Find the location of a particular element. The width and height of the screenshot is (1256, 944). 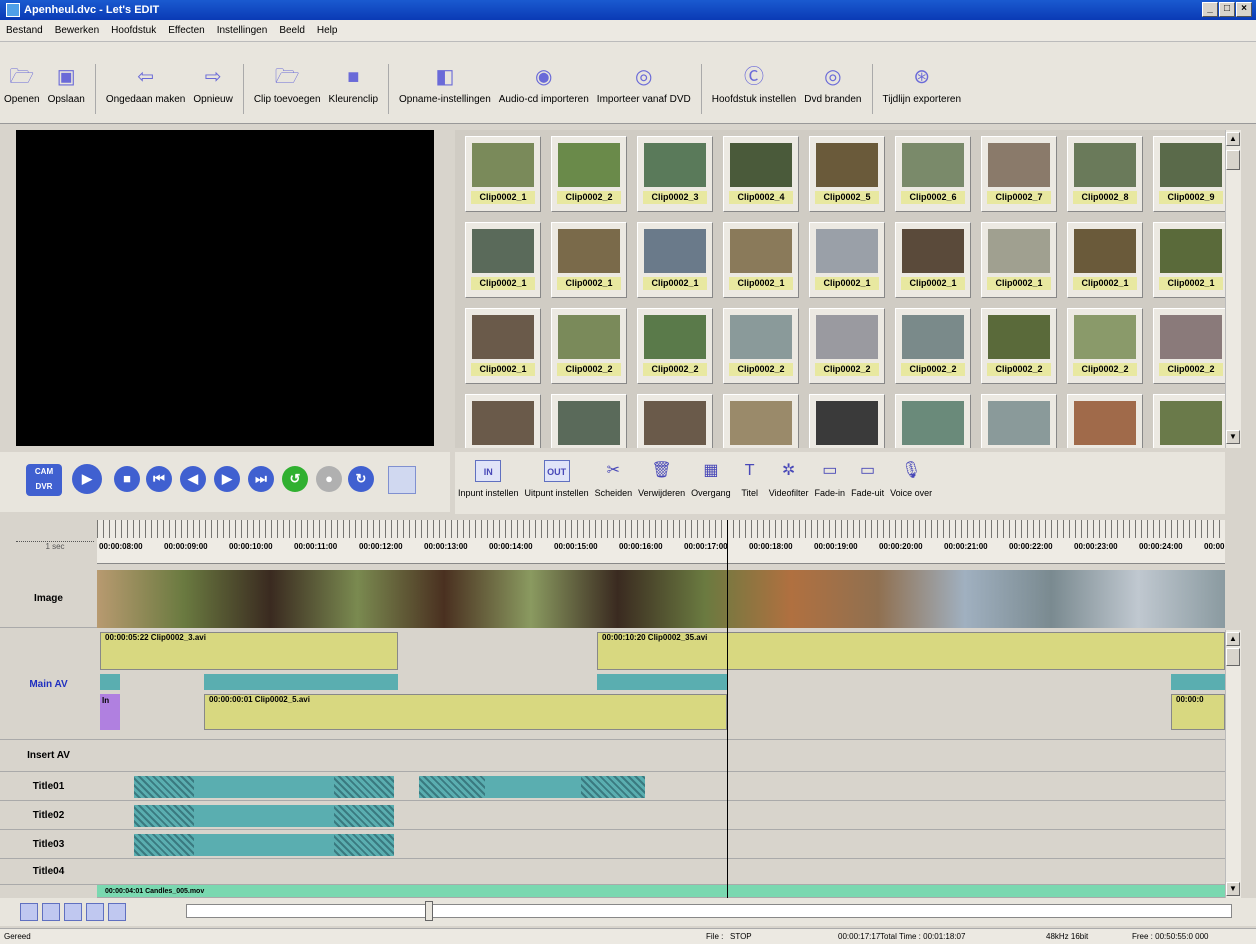

dvd-import-button: ◎ Importeer vanaf DVD is located at coordinates (644, 84).